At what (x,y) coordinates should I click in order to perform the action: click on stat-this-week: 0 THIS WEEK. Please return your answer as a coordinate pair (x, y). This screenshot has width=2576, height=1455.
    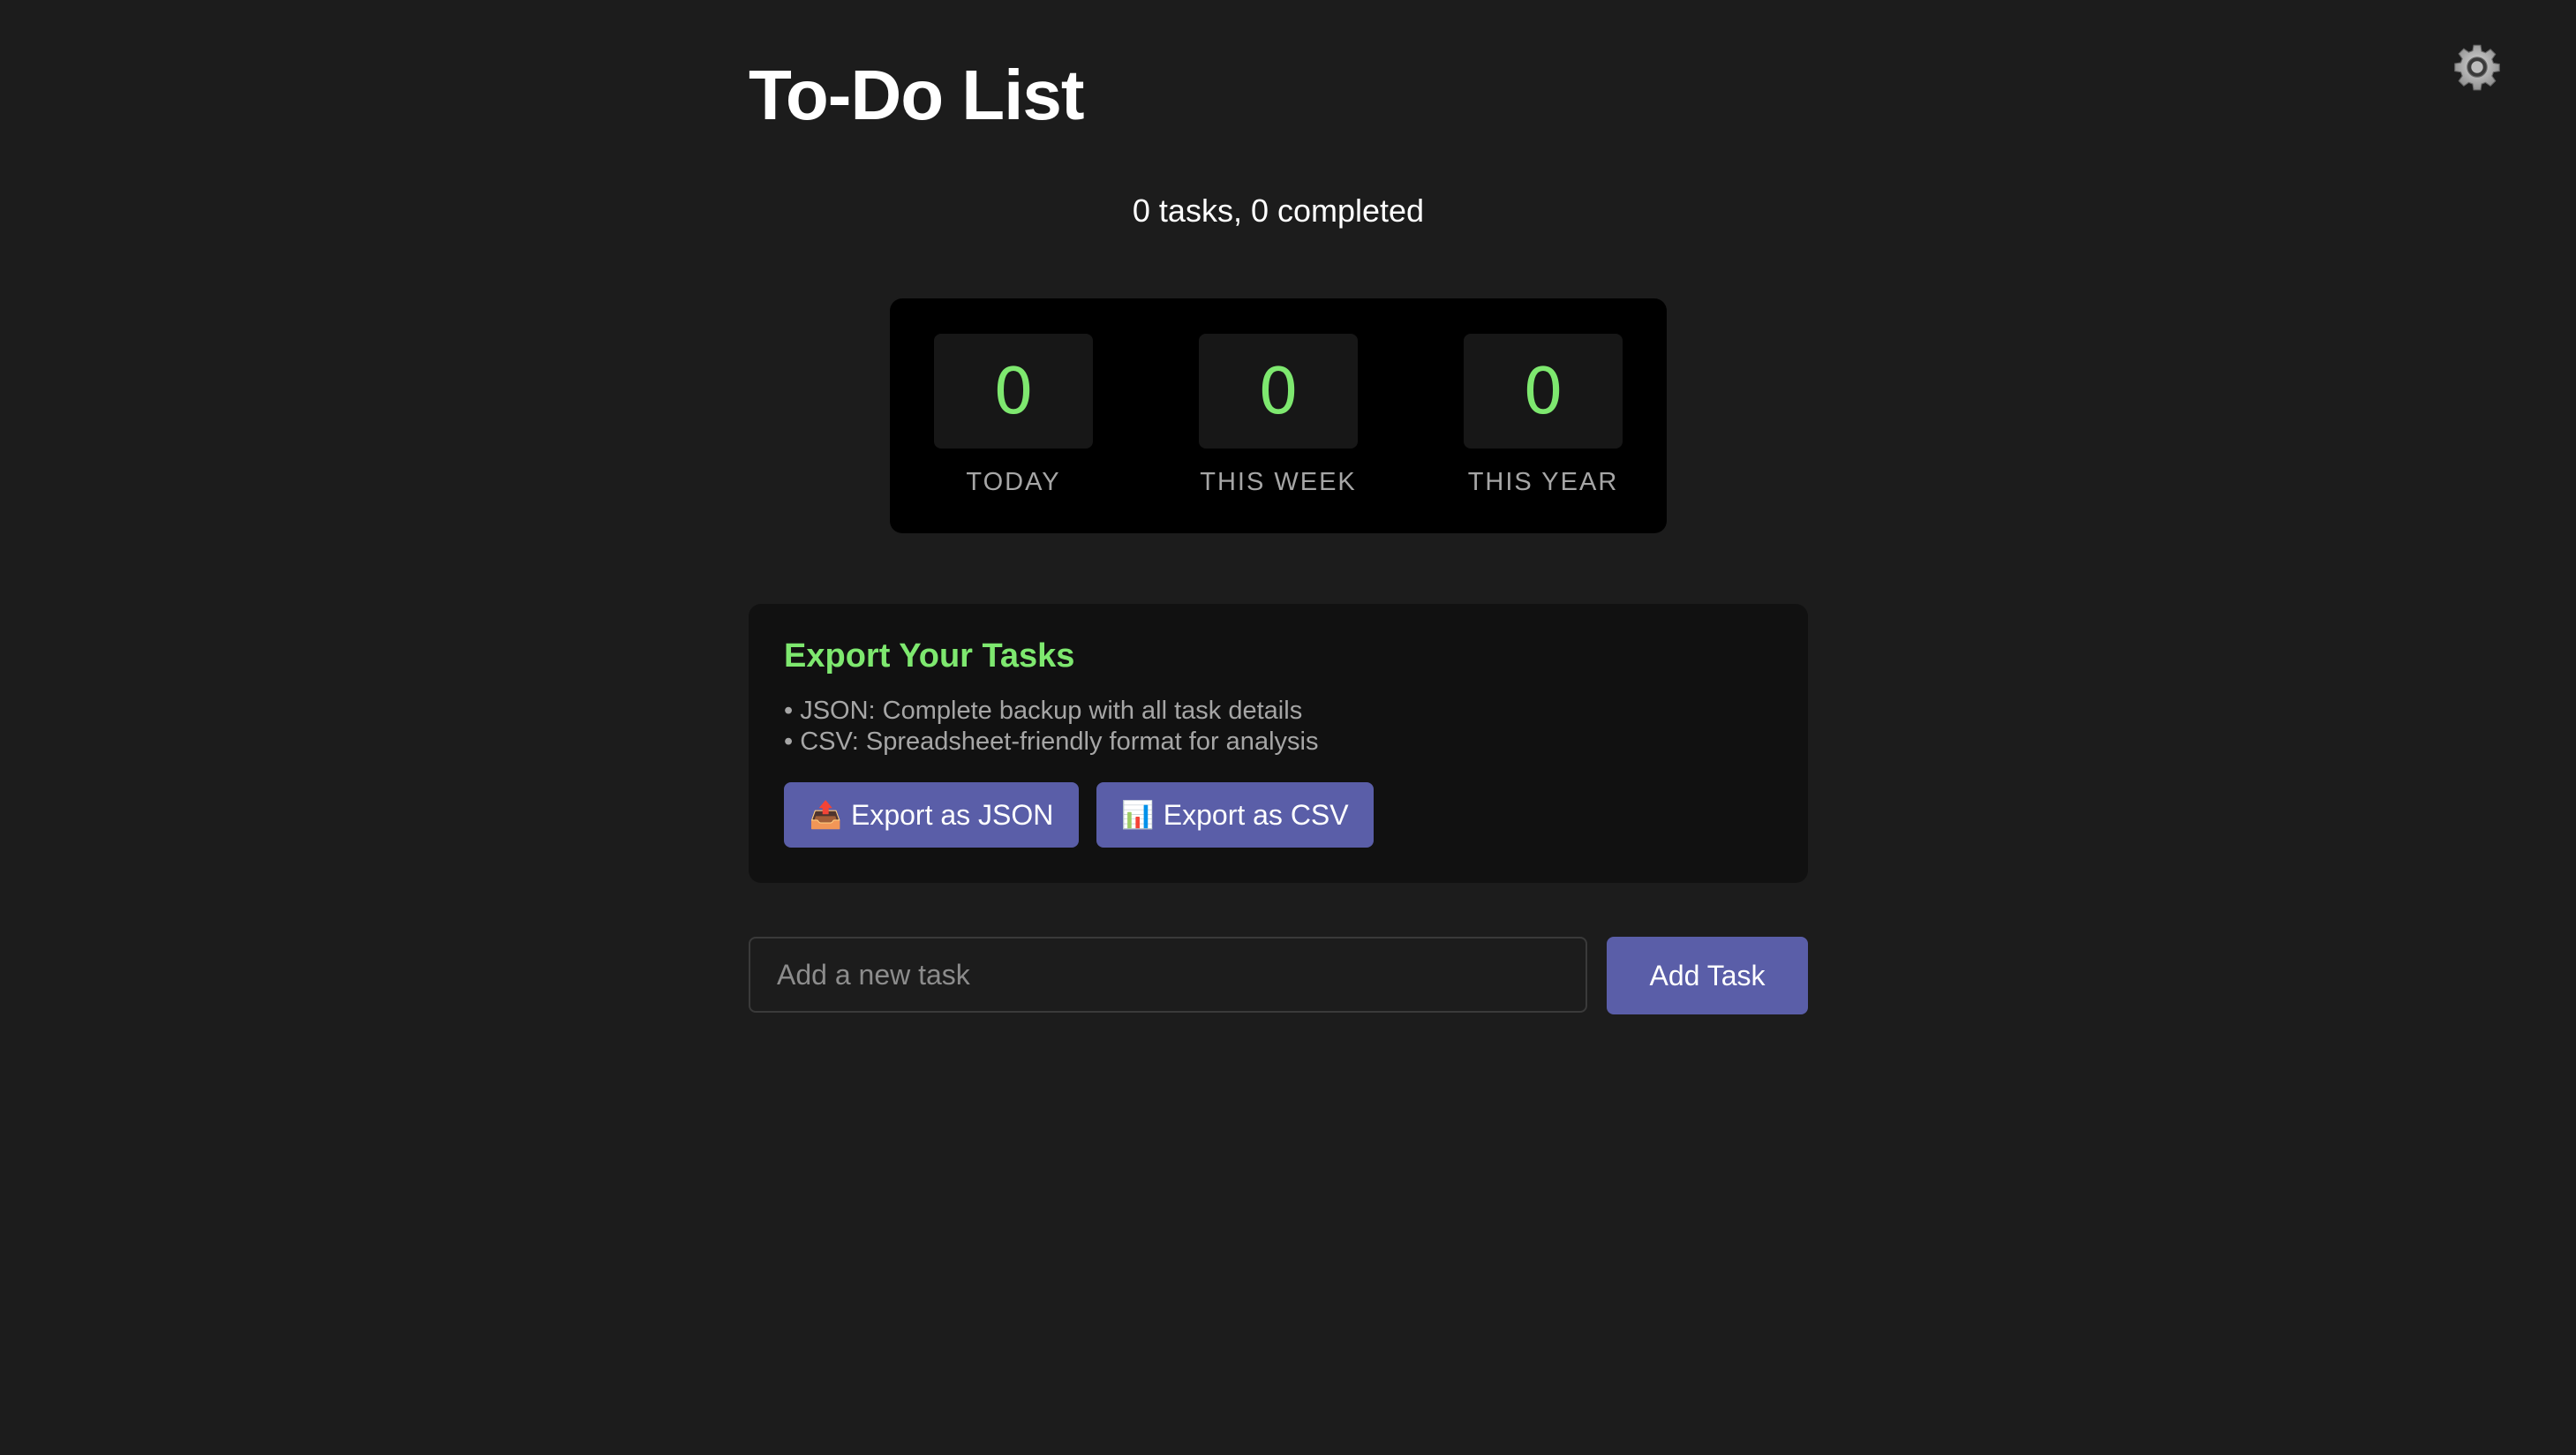
    Looking at the image, I should click on (1279, 415).